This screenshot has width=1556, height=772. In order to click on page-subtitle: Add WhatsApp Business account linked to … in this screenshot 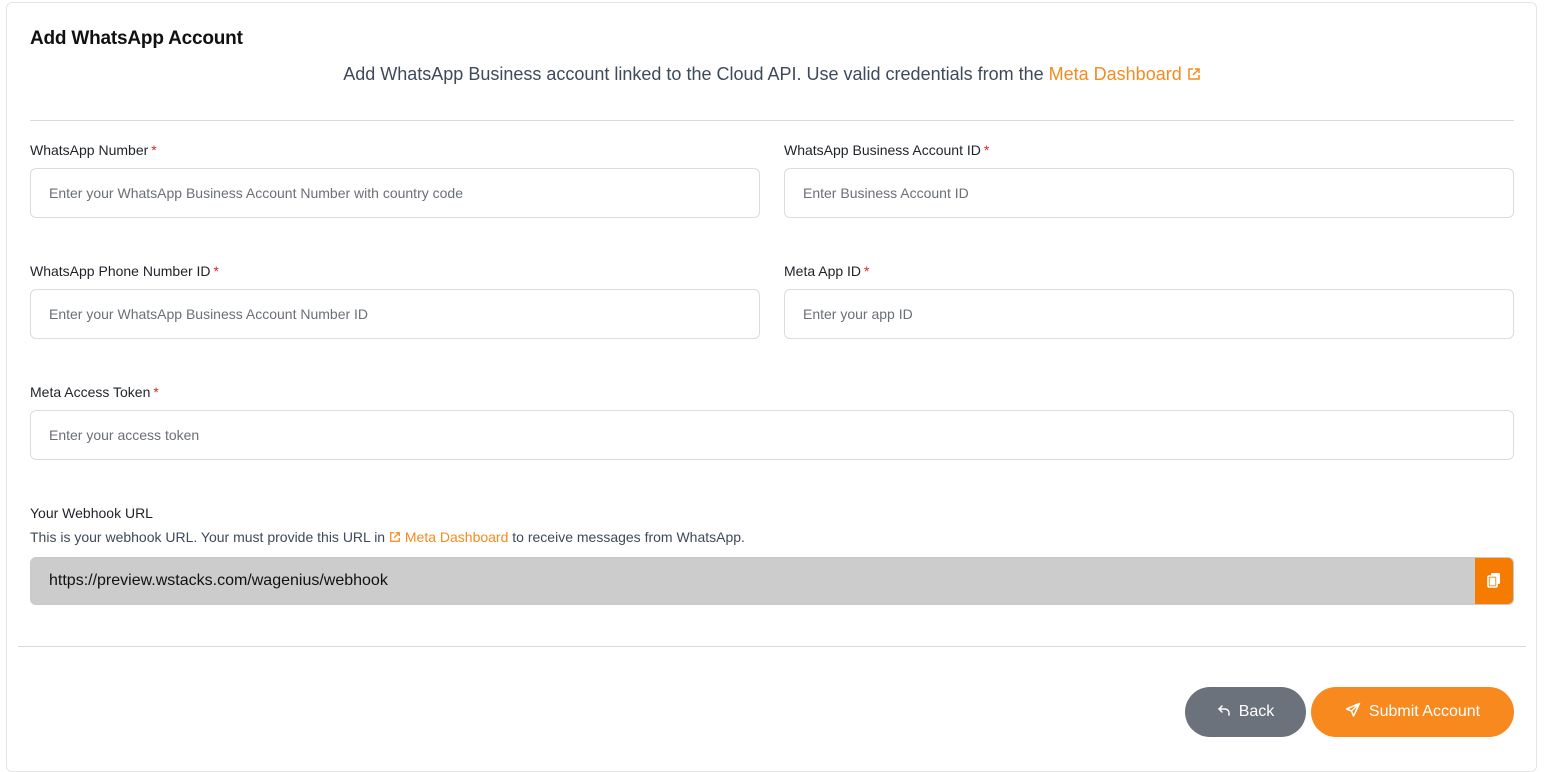, I will do `click(772, 75)`.